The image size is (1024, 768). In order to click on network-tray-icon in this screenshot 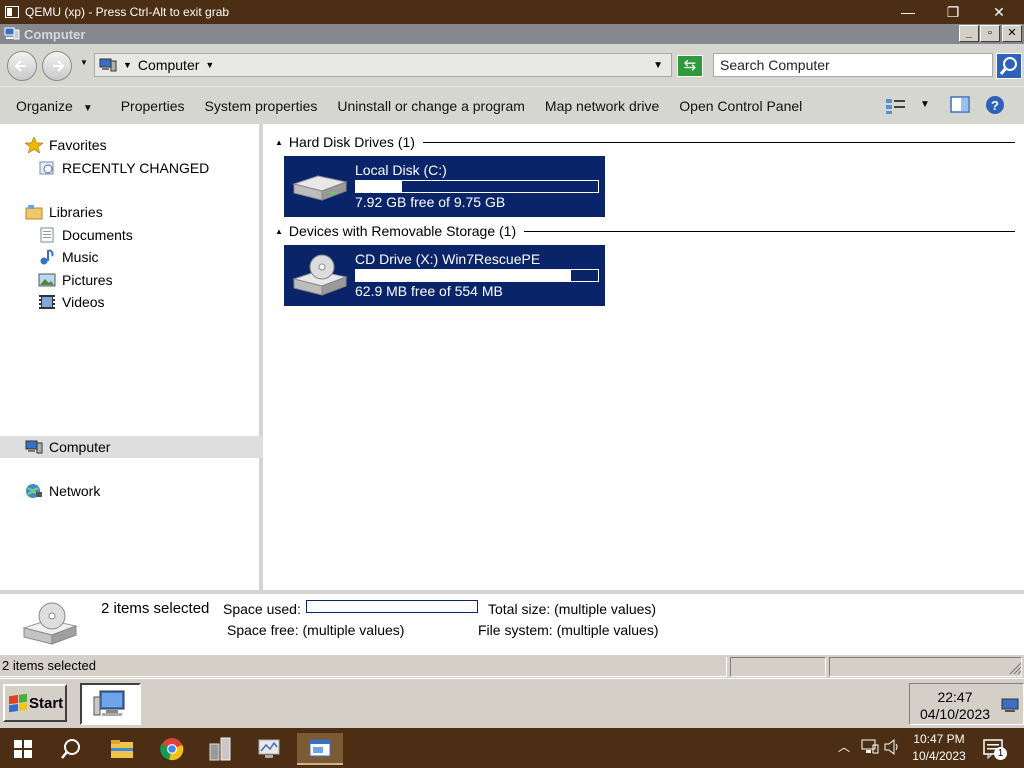, I will do `click(1011, 705)`.